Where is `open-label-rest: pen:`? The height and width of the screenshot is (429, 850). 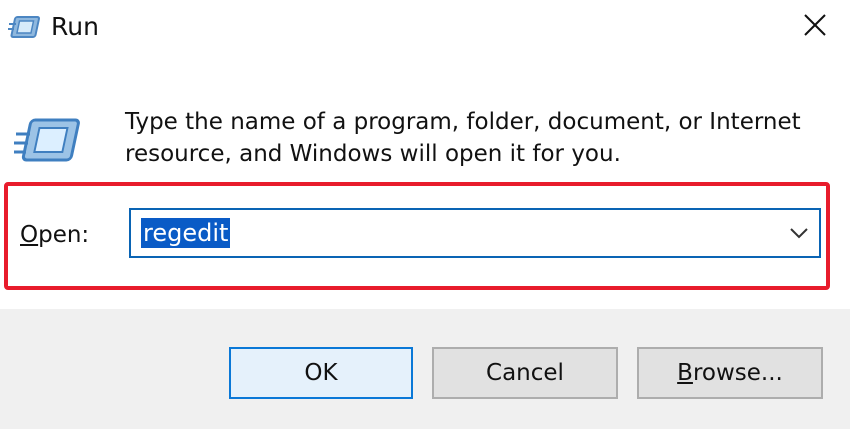
open-label-rest: pen: is located at coordinates (64, 235).